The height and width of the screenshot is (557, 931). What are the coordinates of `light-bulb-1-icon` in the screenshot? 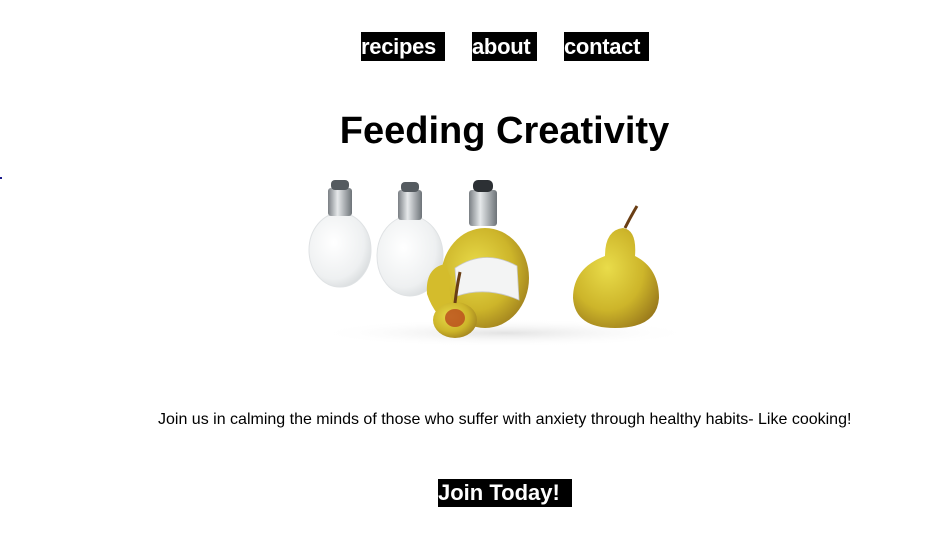 It's located at (340, 234).